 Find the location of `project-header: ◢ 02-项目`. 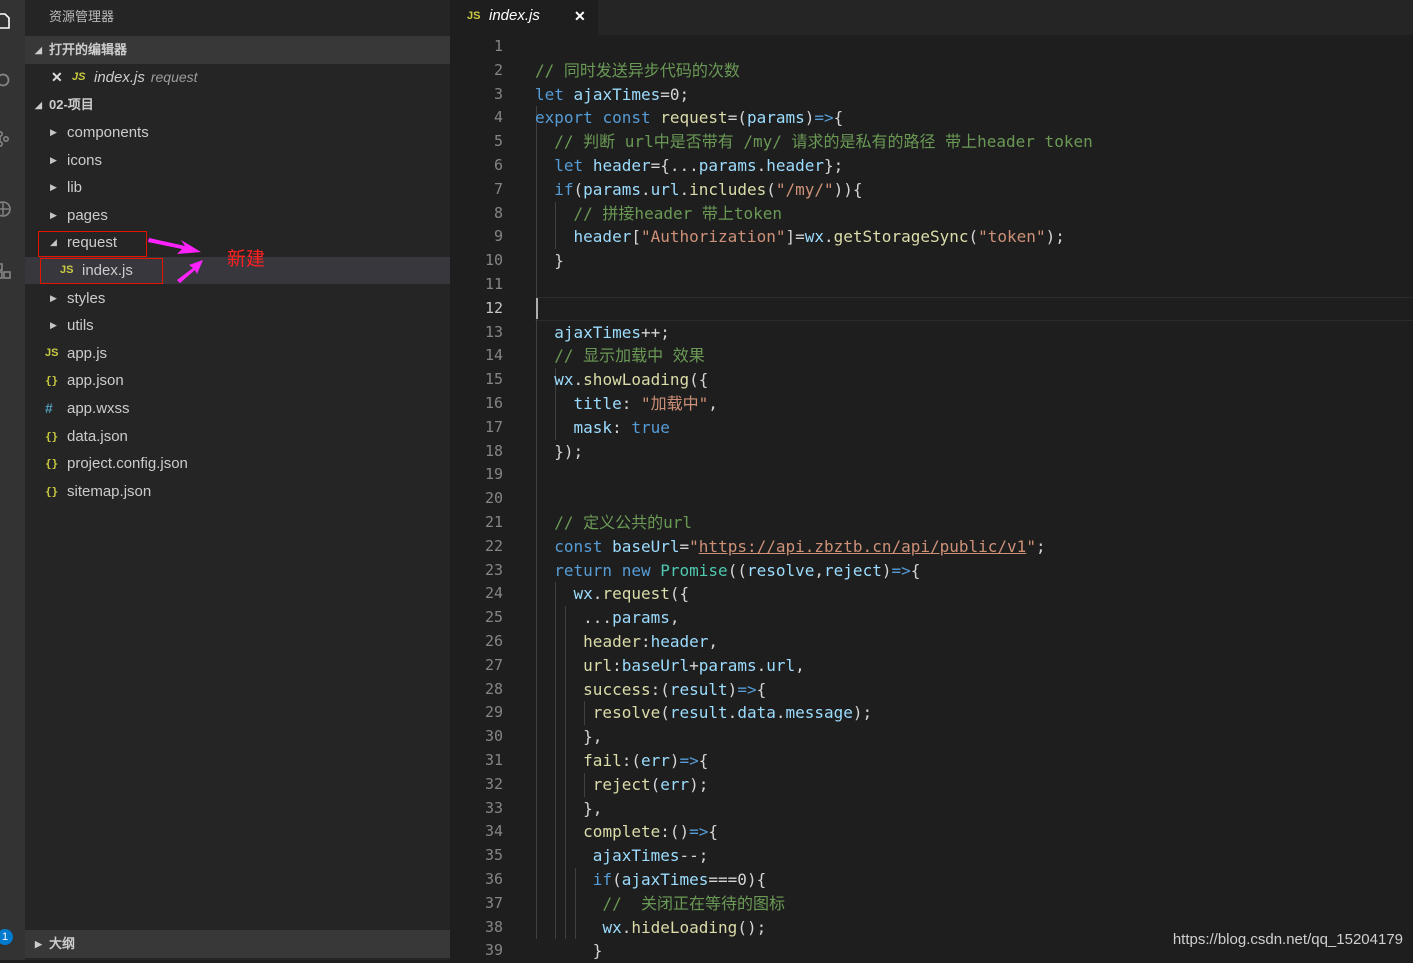

project-header: ◢ 02-项目 is located at coordinates (237, 105).